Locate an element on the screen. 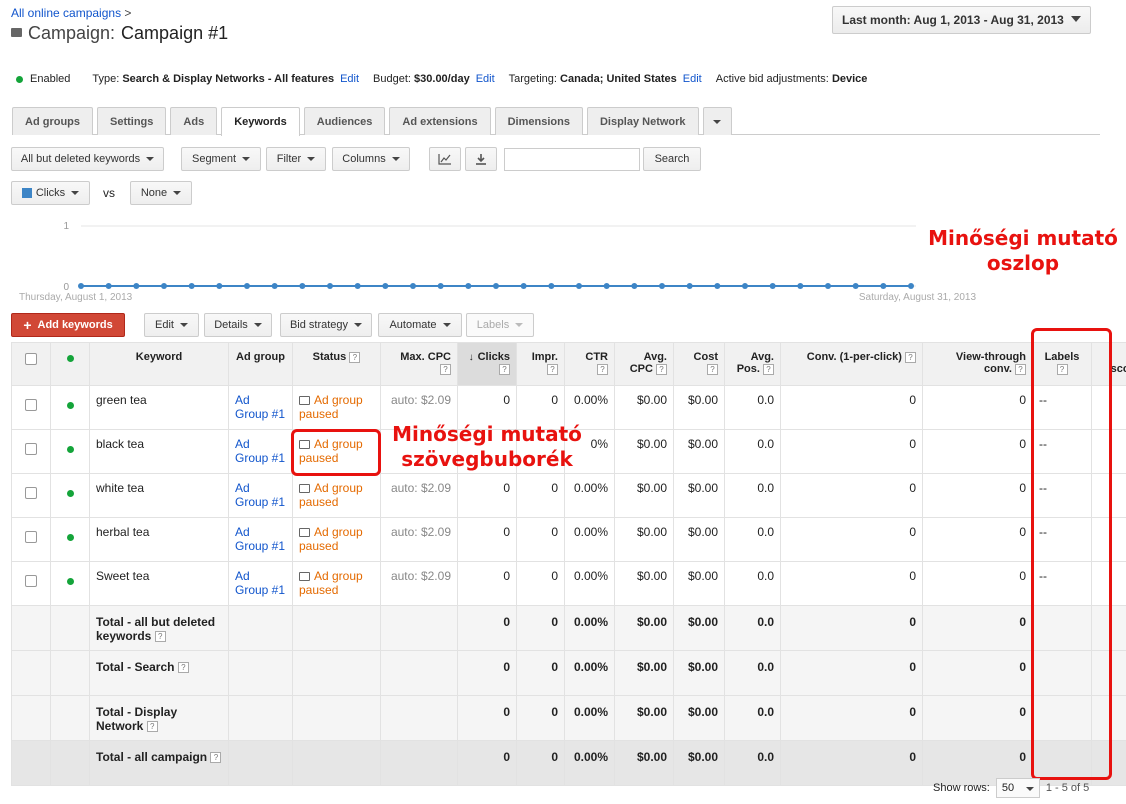  col-avg-pos: Avg. Pos. ? is located at coordinates (752, 364).